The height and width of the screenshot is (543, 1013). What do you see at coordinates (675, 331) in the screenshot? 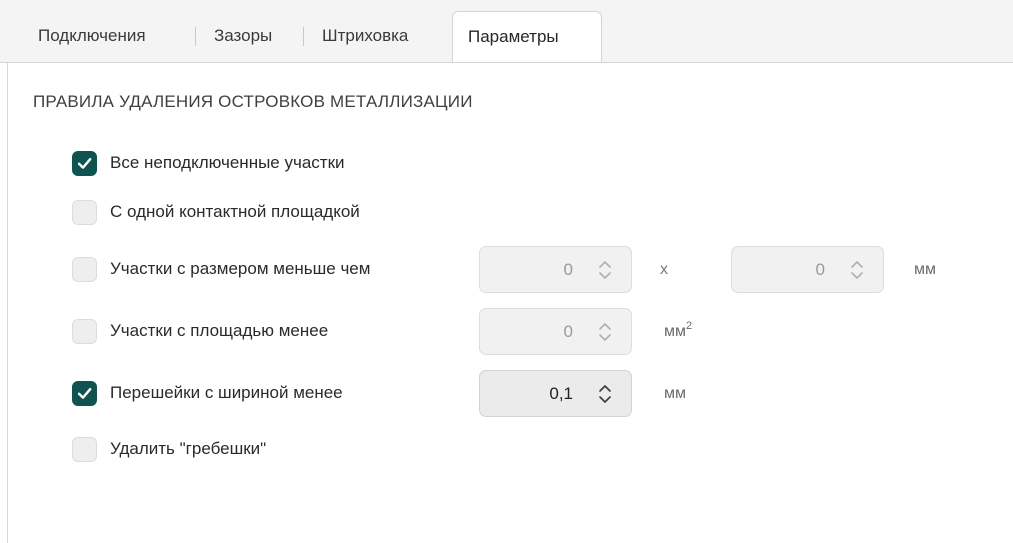
I see `area-unit-text: мм` at bounding box center [675, 331].